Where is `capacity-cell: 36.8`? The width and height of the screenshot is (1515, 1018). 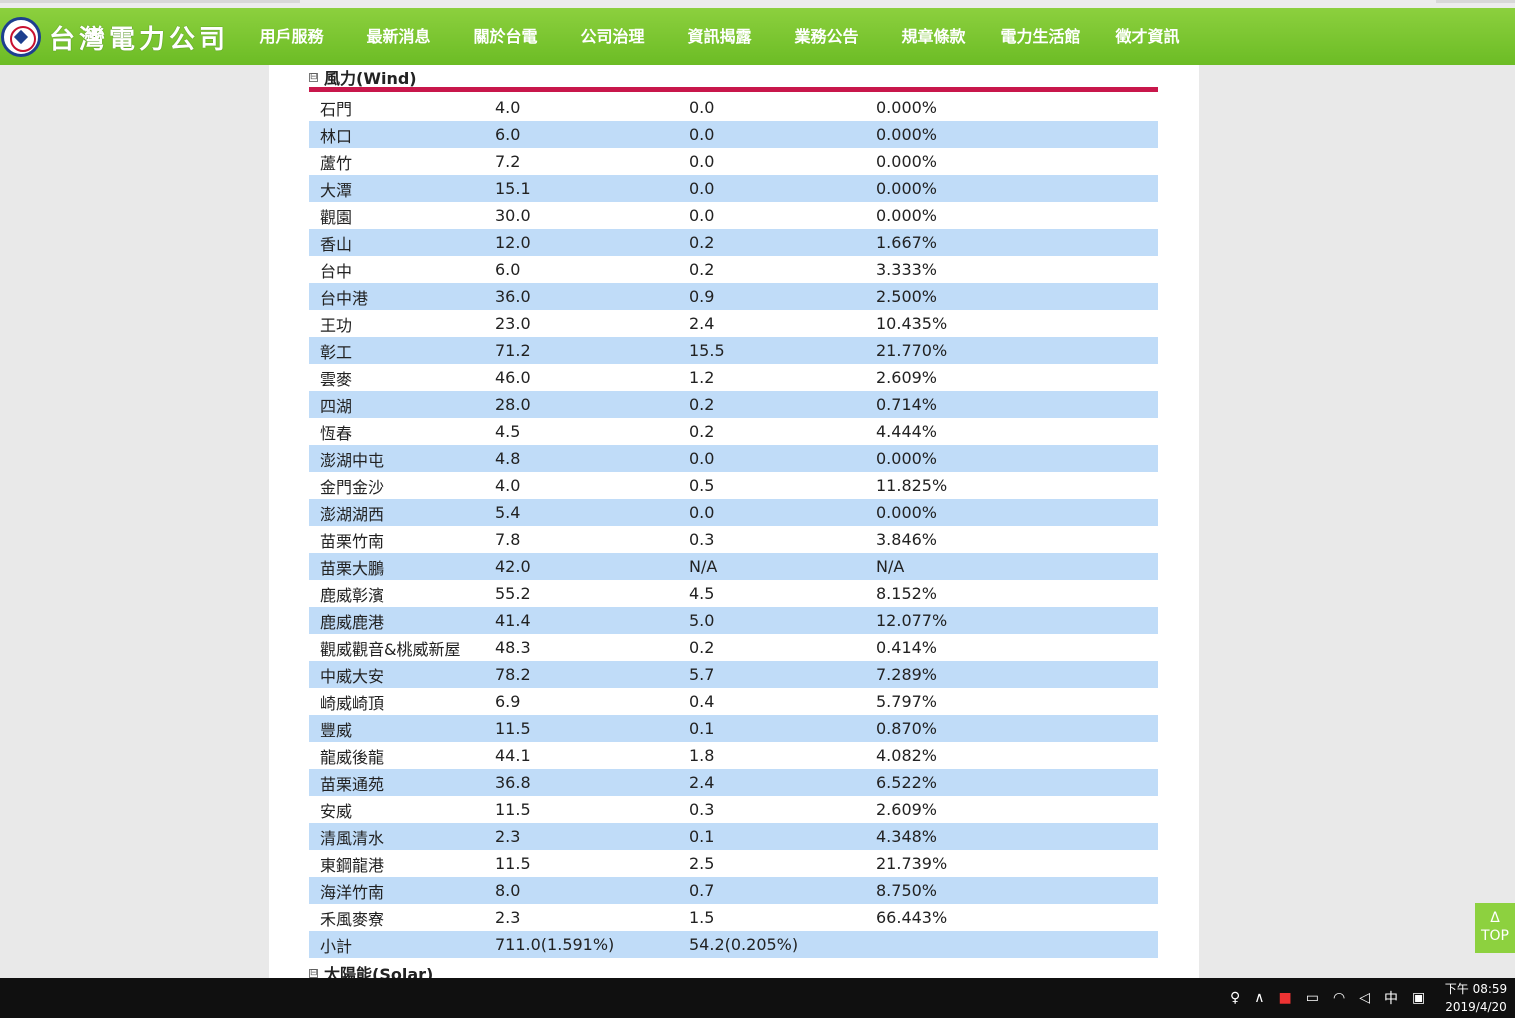 capacity-cell: 36.8 is located at coordinates (513, 782).